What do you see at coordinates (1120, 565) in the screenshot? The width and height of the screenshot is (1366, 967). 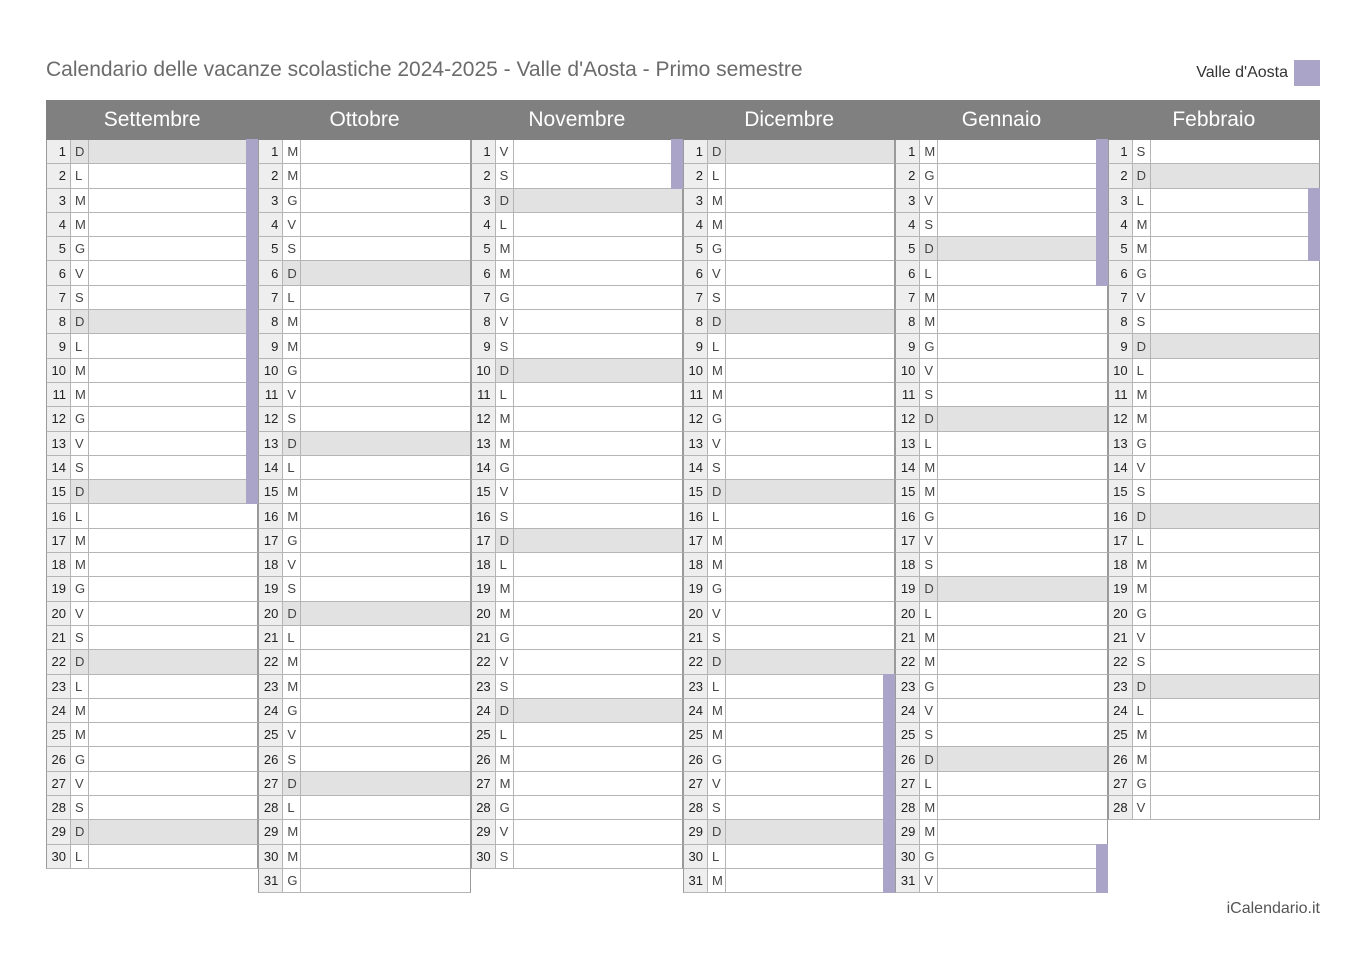 I see `day-number: 18` at bounding box center [1120, 565].